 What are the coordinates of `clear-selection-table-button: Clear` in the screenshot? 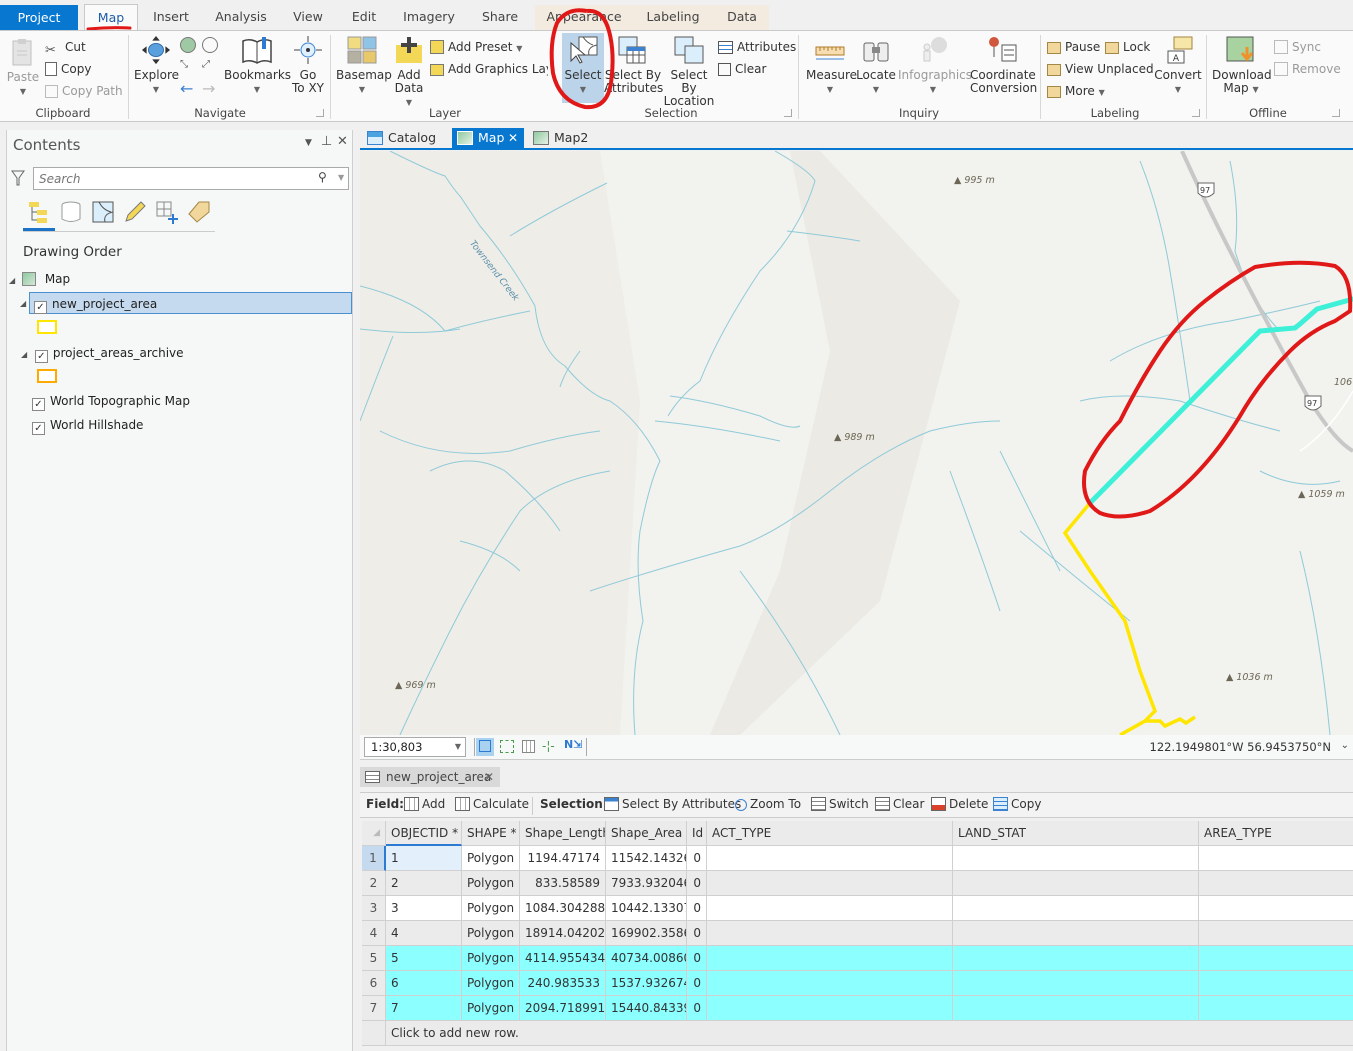 It's located at (899, 804).